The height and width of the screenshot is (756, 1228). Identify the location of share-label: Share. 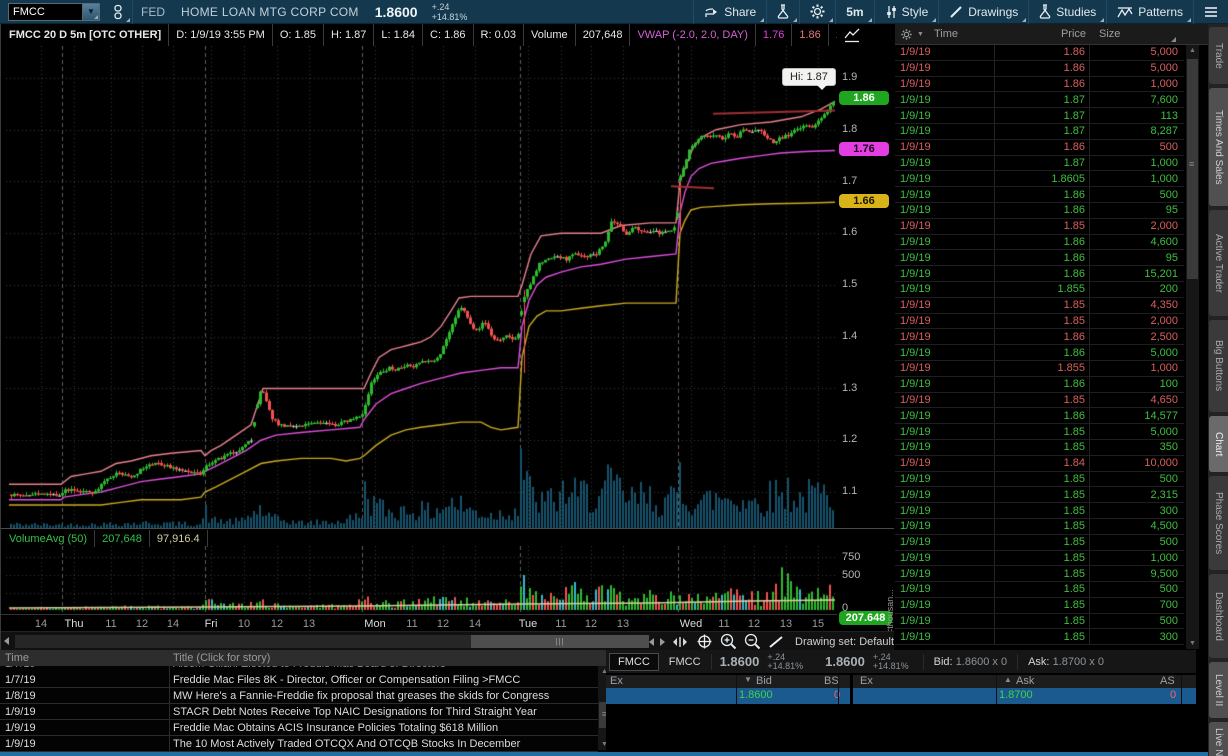
(740, 11).